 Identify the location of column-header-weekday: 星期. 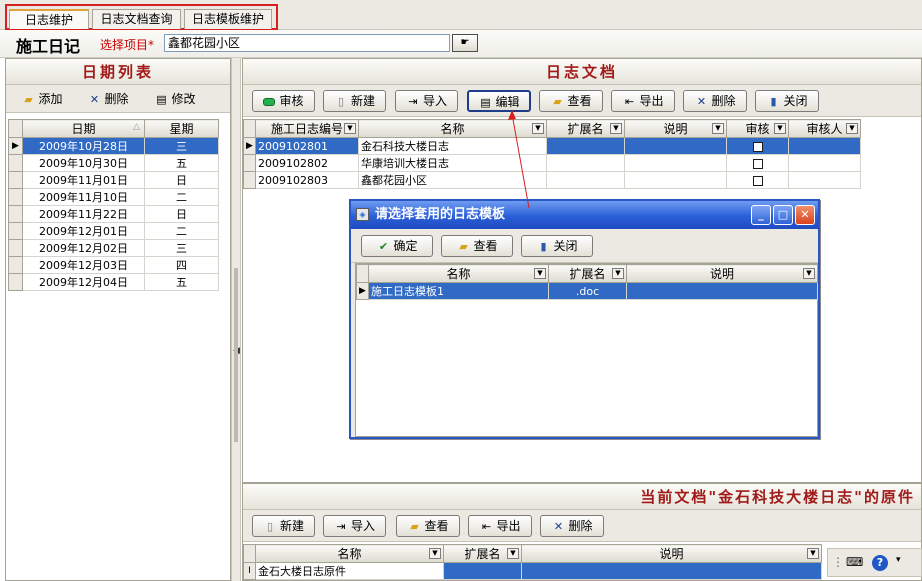
(181, 128).